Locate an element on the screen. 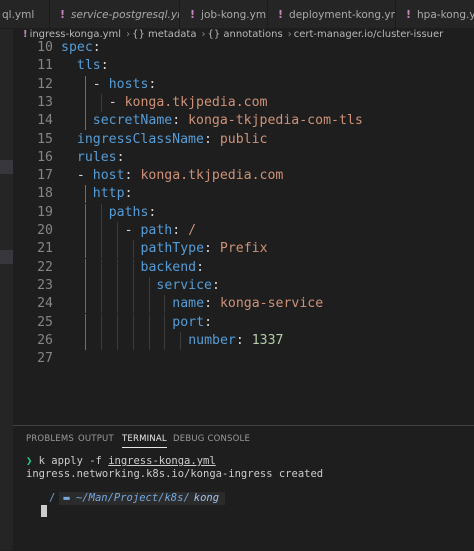 The image size is (474, 551). line-number: 27 is located at coordinates (45, 359).